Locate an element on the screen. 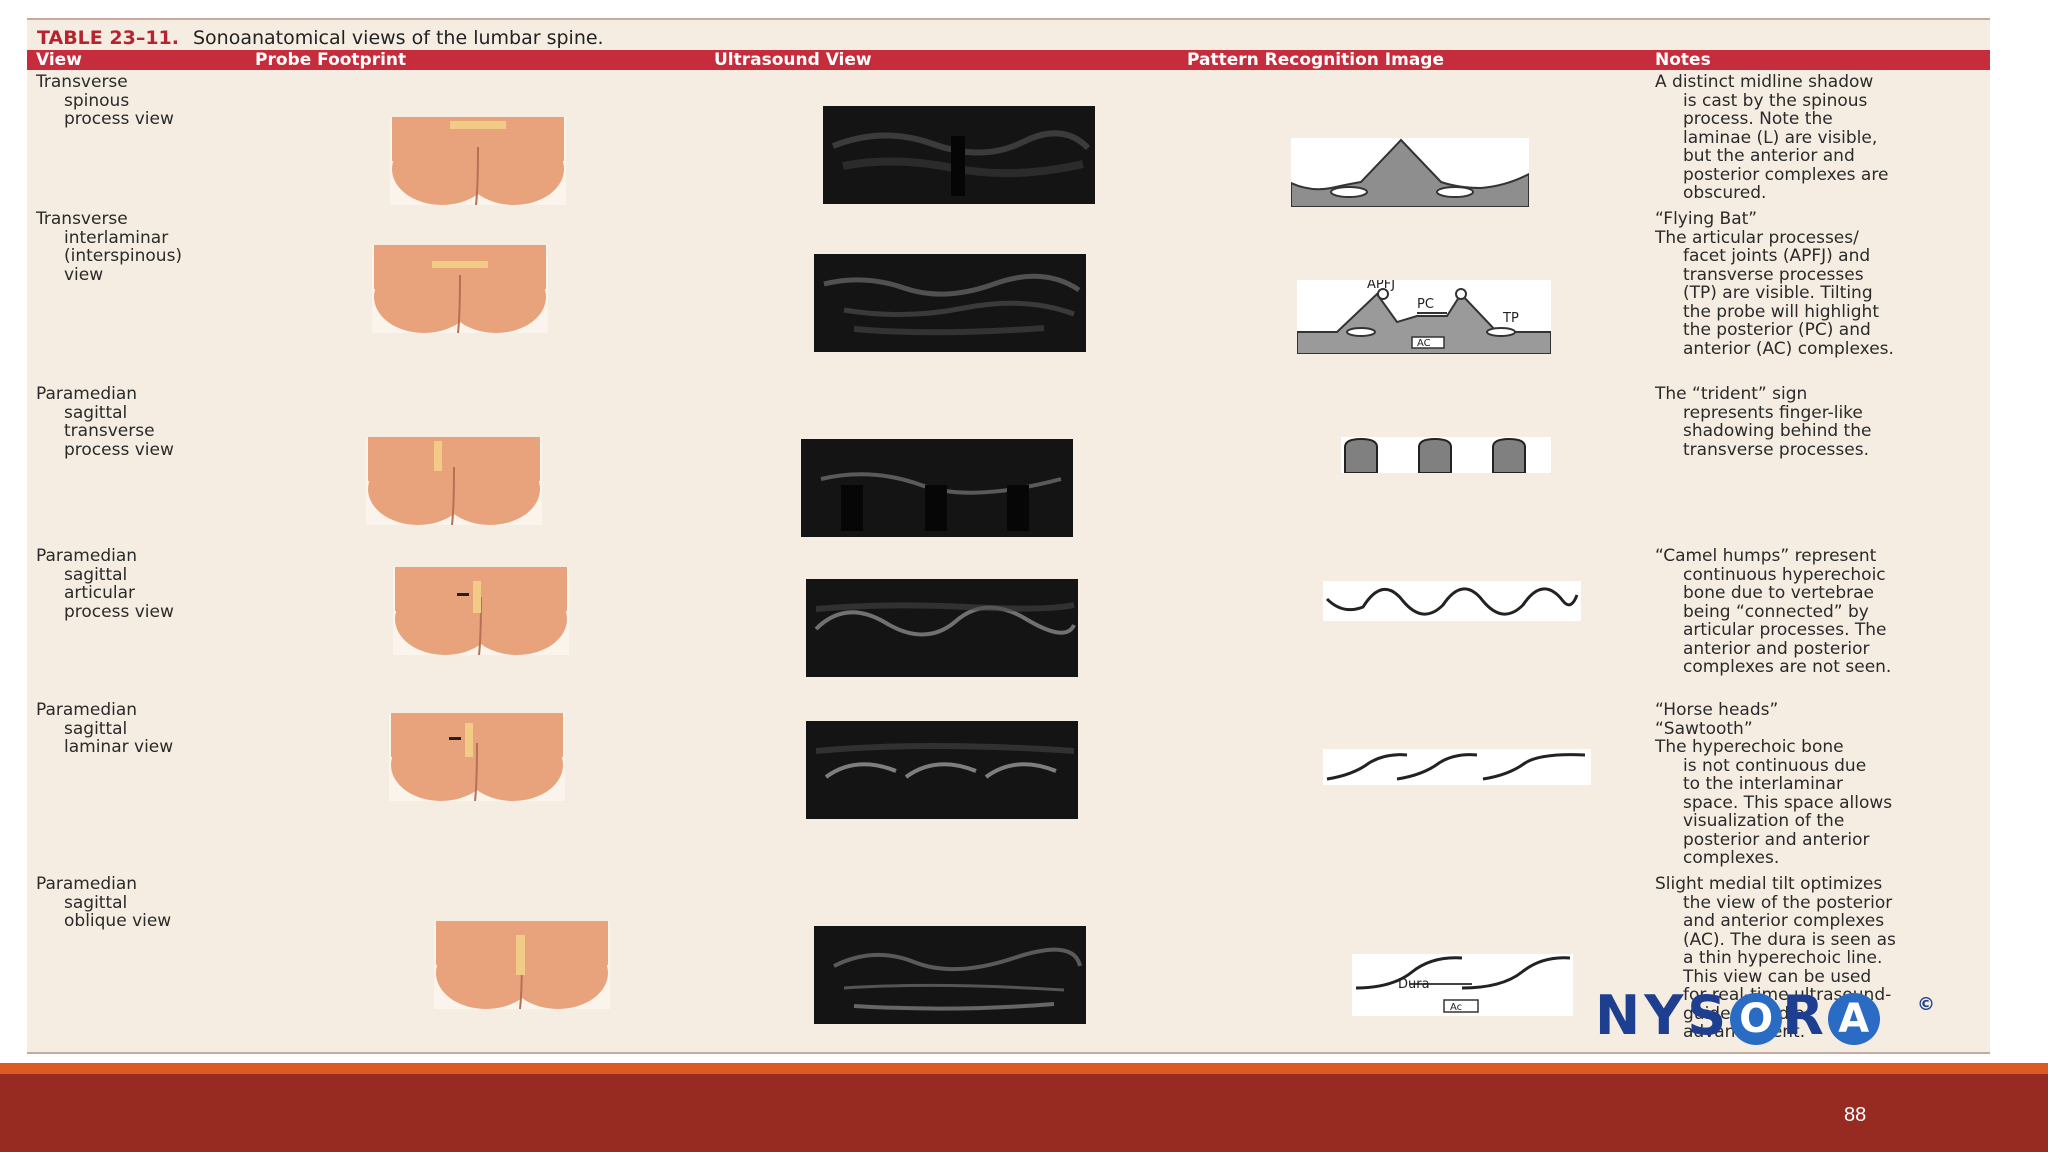 The height and width of the screenshot is (1152, 2048). view-label: Transverse spinous process view is located at coordinates (105, 100).